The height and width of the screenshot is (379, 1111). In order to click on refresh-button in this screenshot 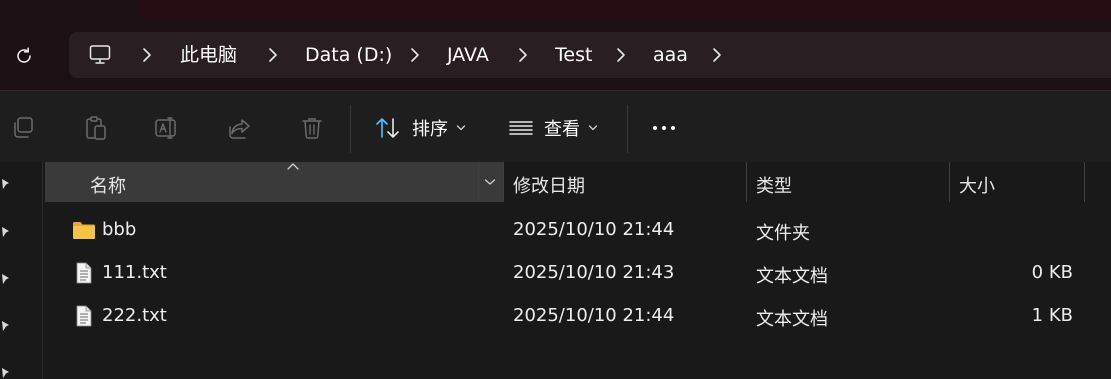, I will do `click(24, 56)`.